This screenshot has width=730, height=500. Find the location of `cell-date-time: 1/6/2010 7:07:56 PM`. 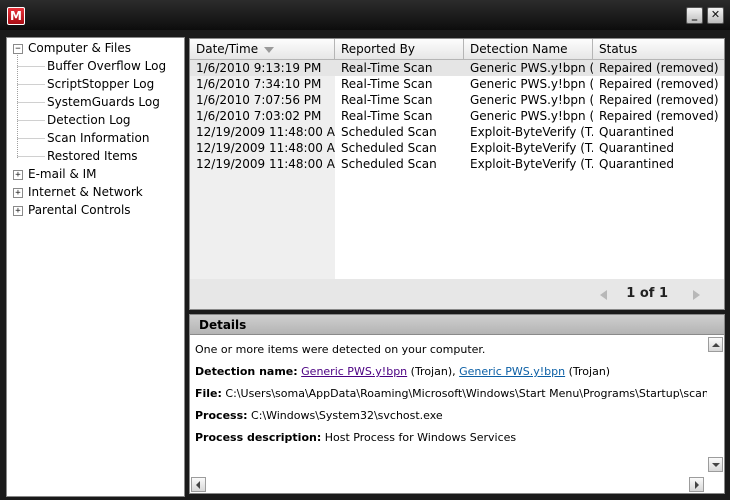

cell-date-time: 1/6/2010 7:07:56 PM is located at coordinates (259, 100).